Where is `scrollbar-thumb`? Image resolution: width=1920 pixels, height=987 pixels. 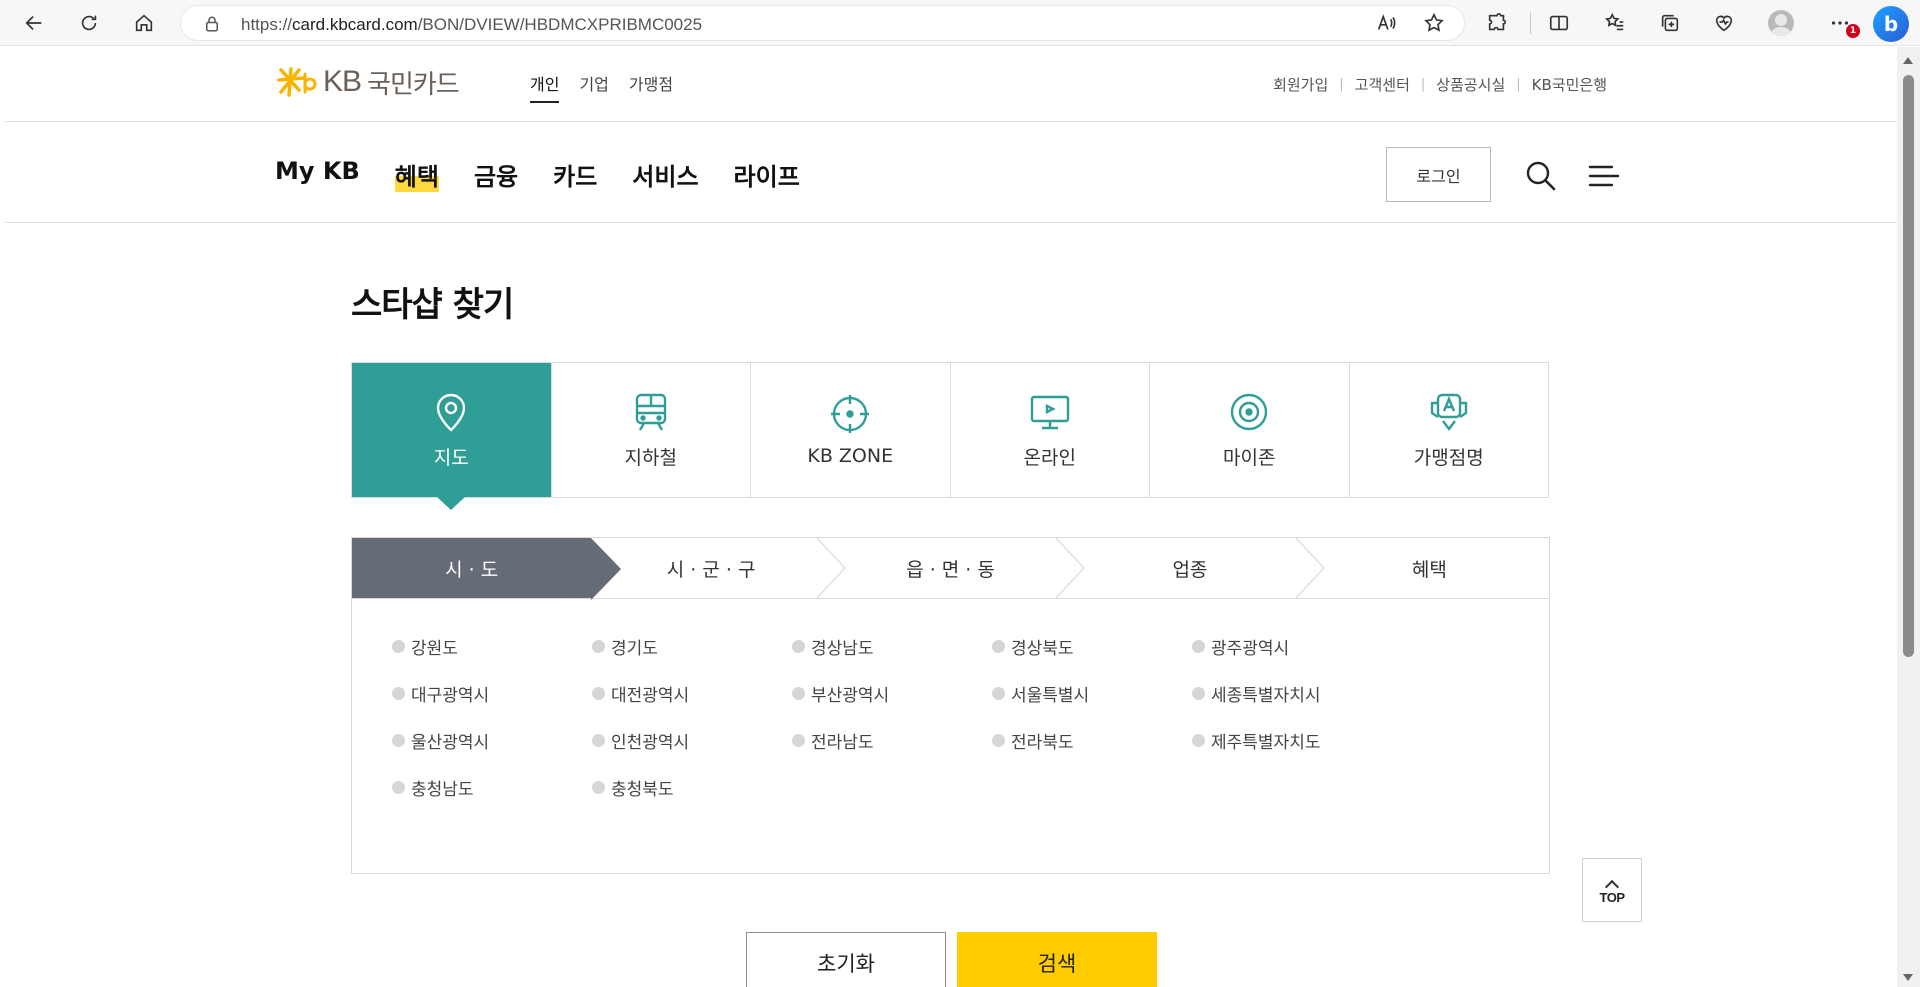
scrollbar-thumb is located at coordinates (1908, 366).